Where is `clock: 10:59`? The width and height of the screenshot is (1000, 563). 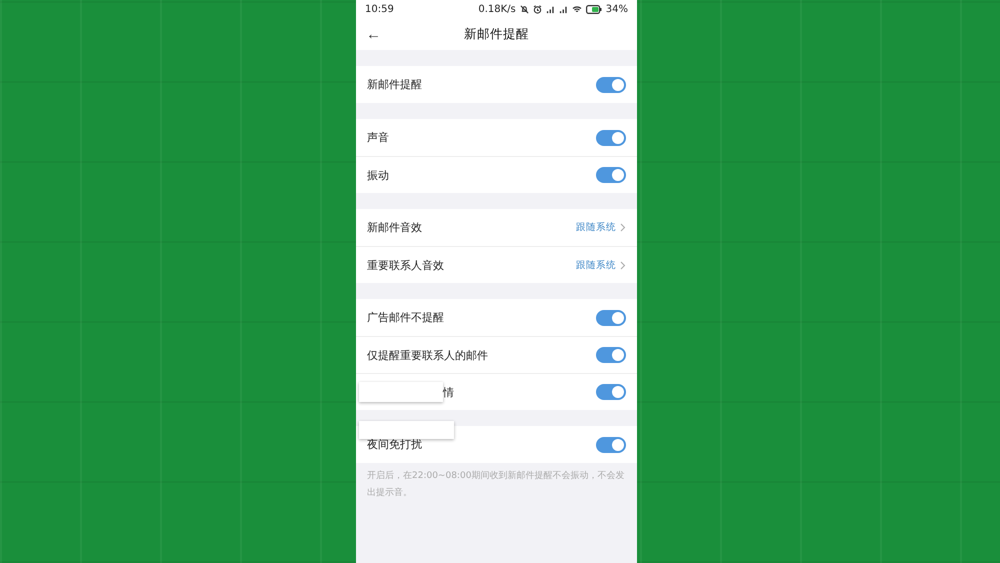 clock: 10:59 is located at coordinates (379, 9).